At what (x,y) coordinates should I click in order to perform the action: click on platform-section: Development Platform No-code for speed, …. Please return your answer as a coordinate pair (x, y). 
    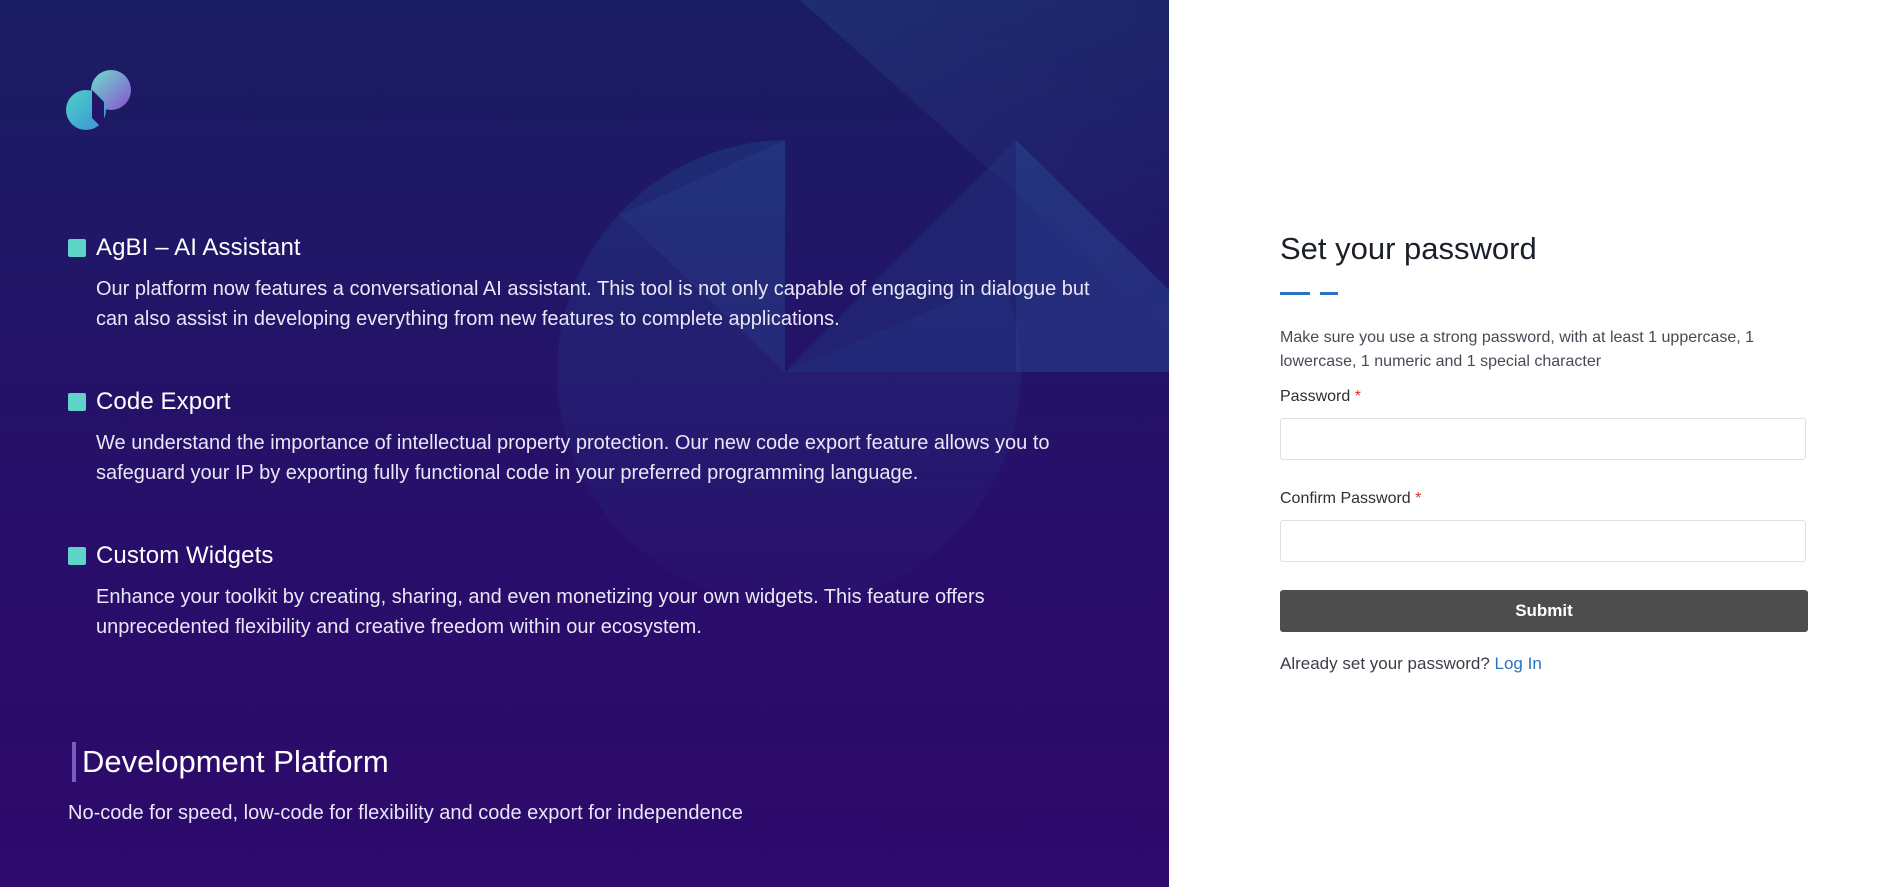
    Looking at the image, I should click on (405, 783).